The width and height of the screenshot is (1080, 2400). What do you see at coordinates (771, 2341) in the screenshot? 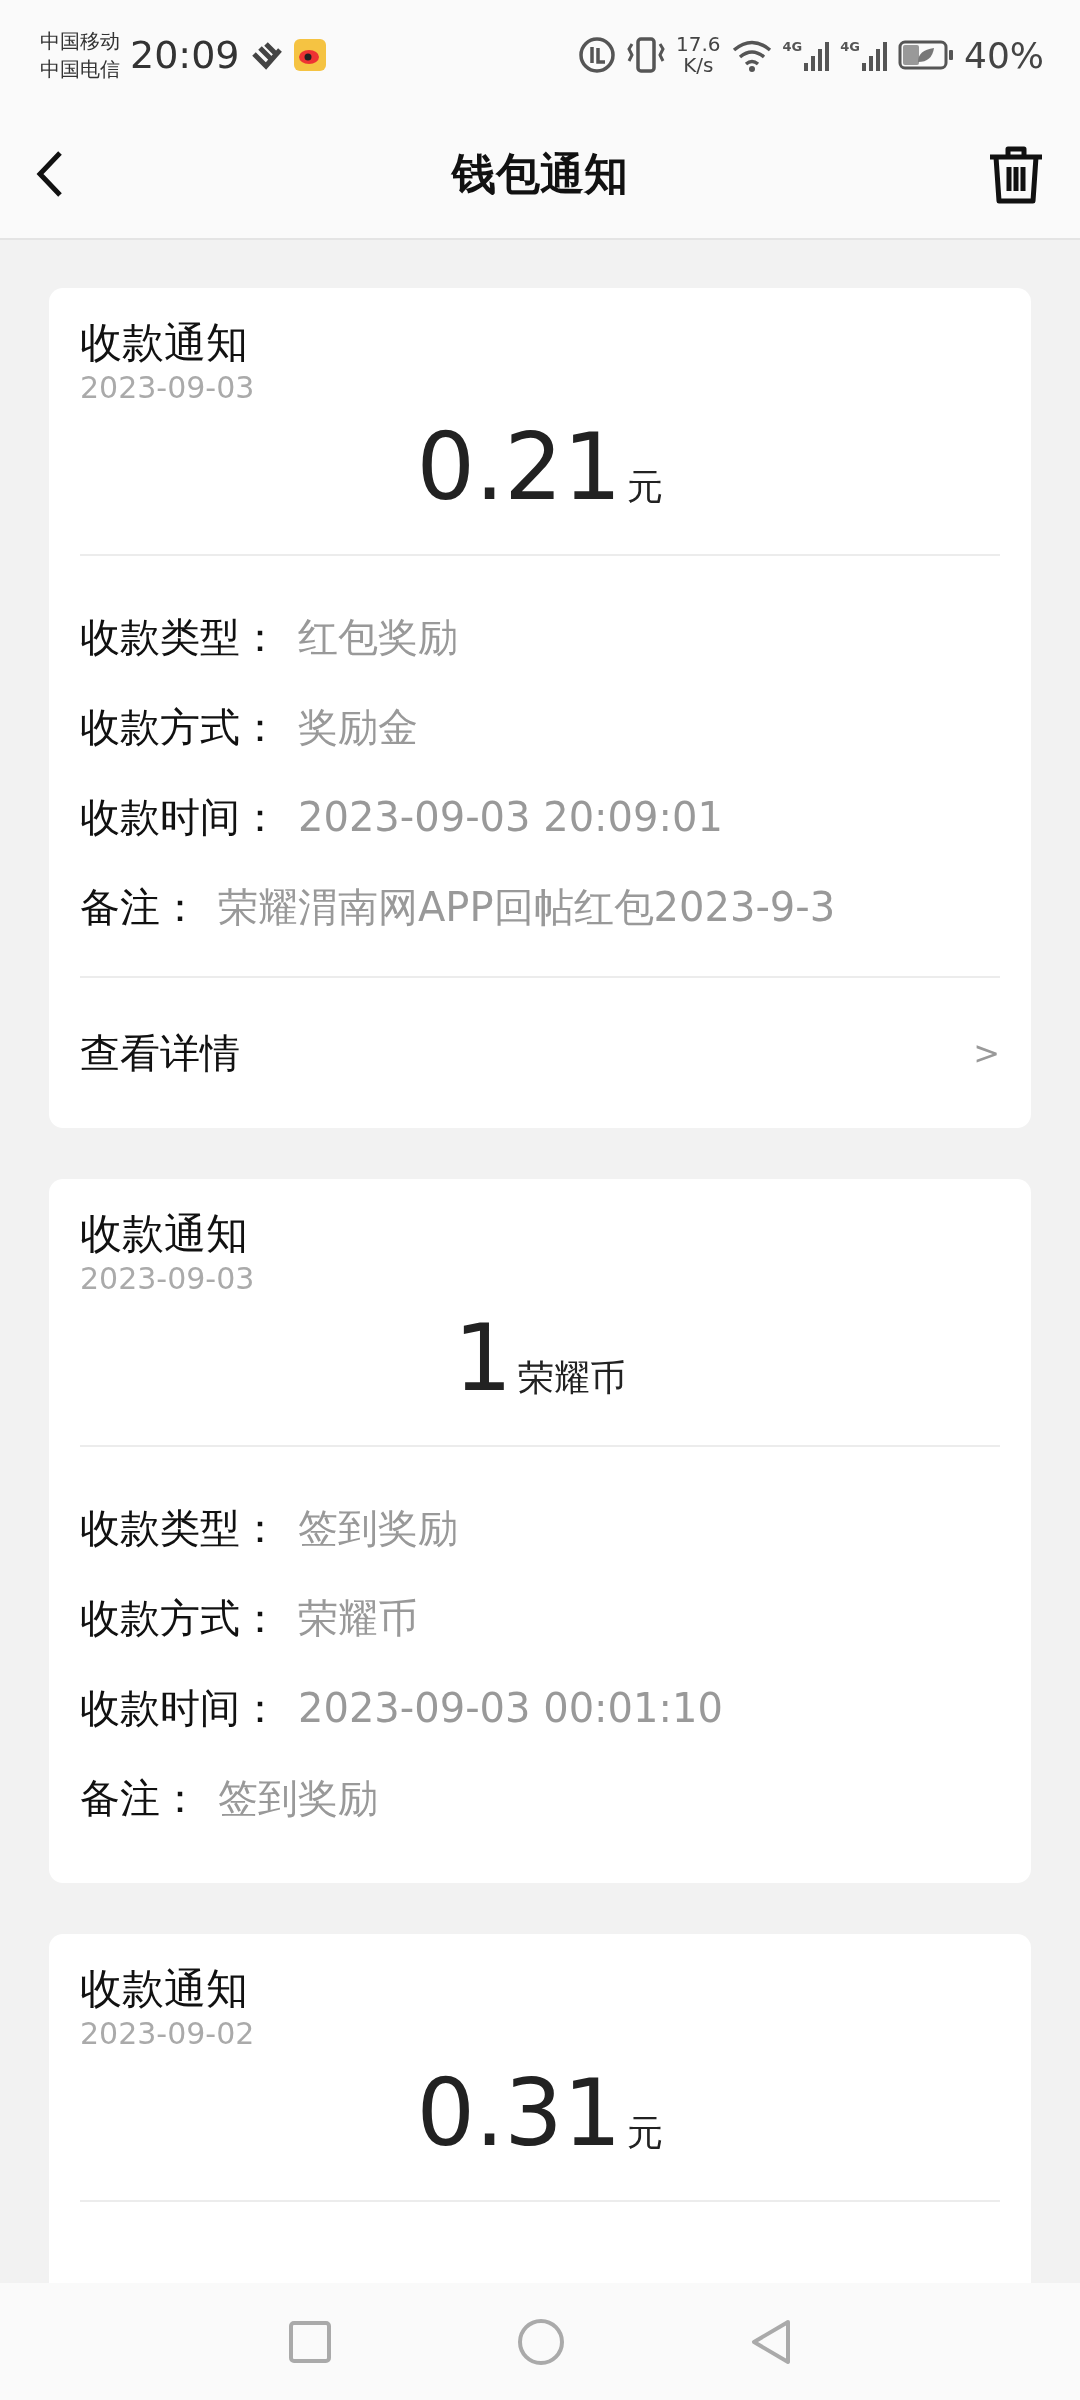
I see `back-nav-button` at bounding box center [771, 2341].